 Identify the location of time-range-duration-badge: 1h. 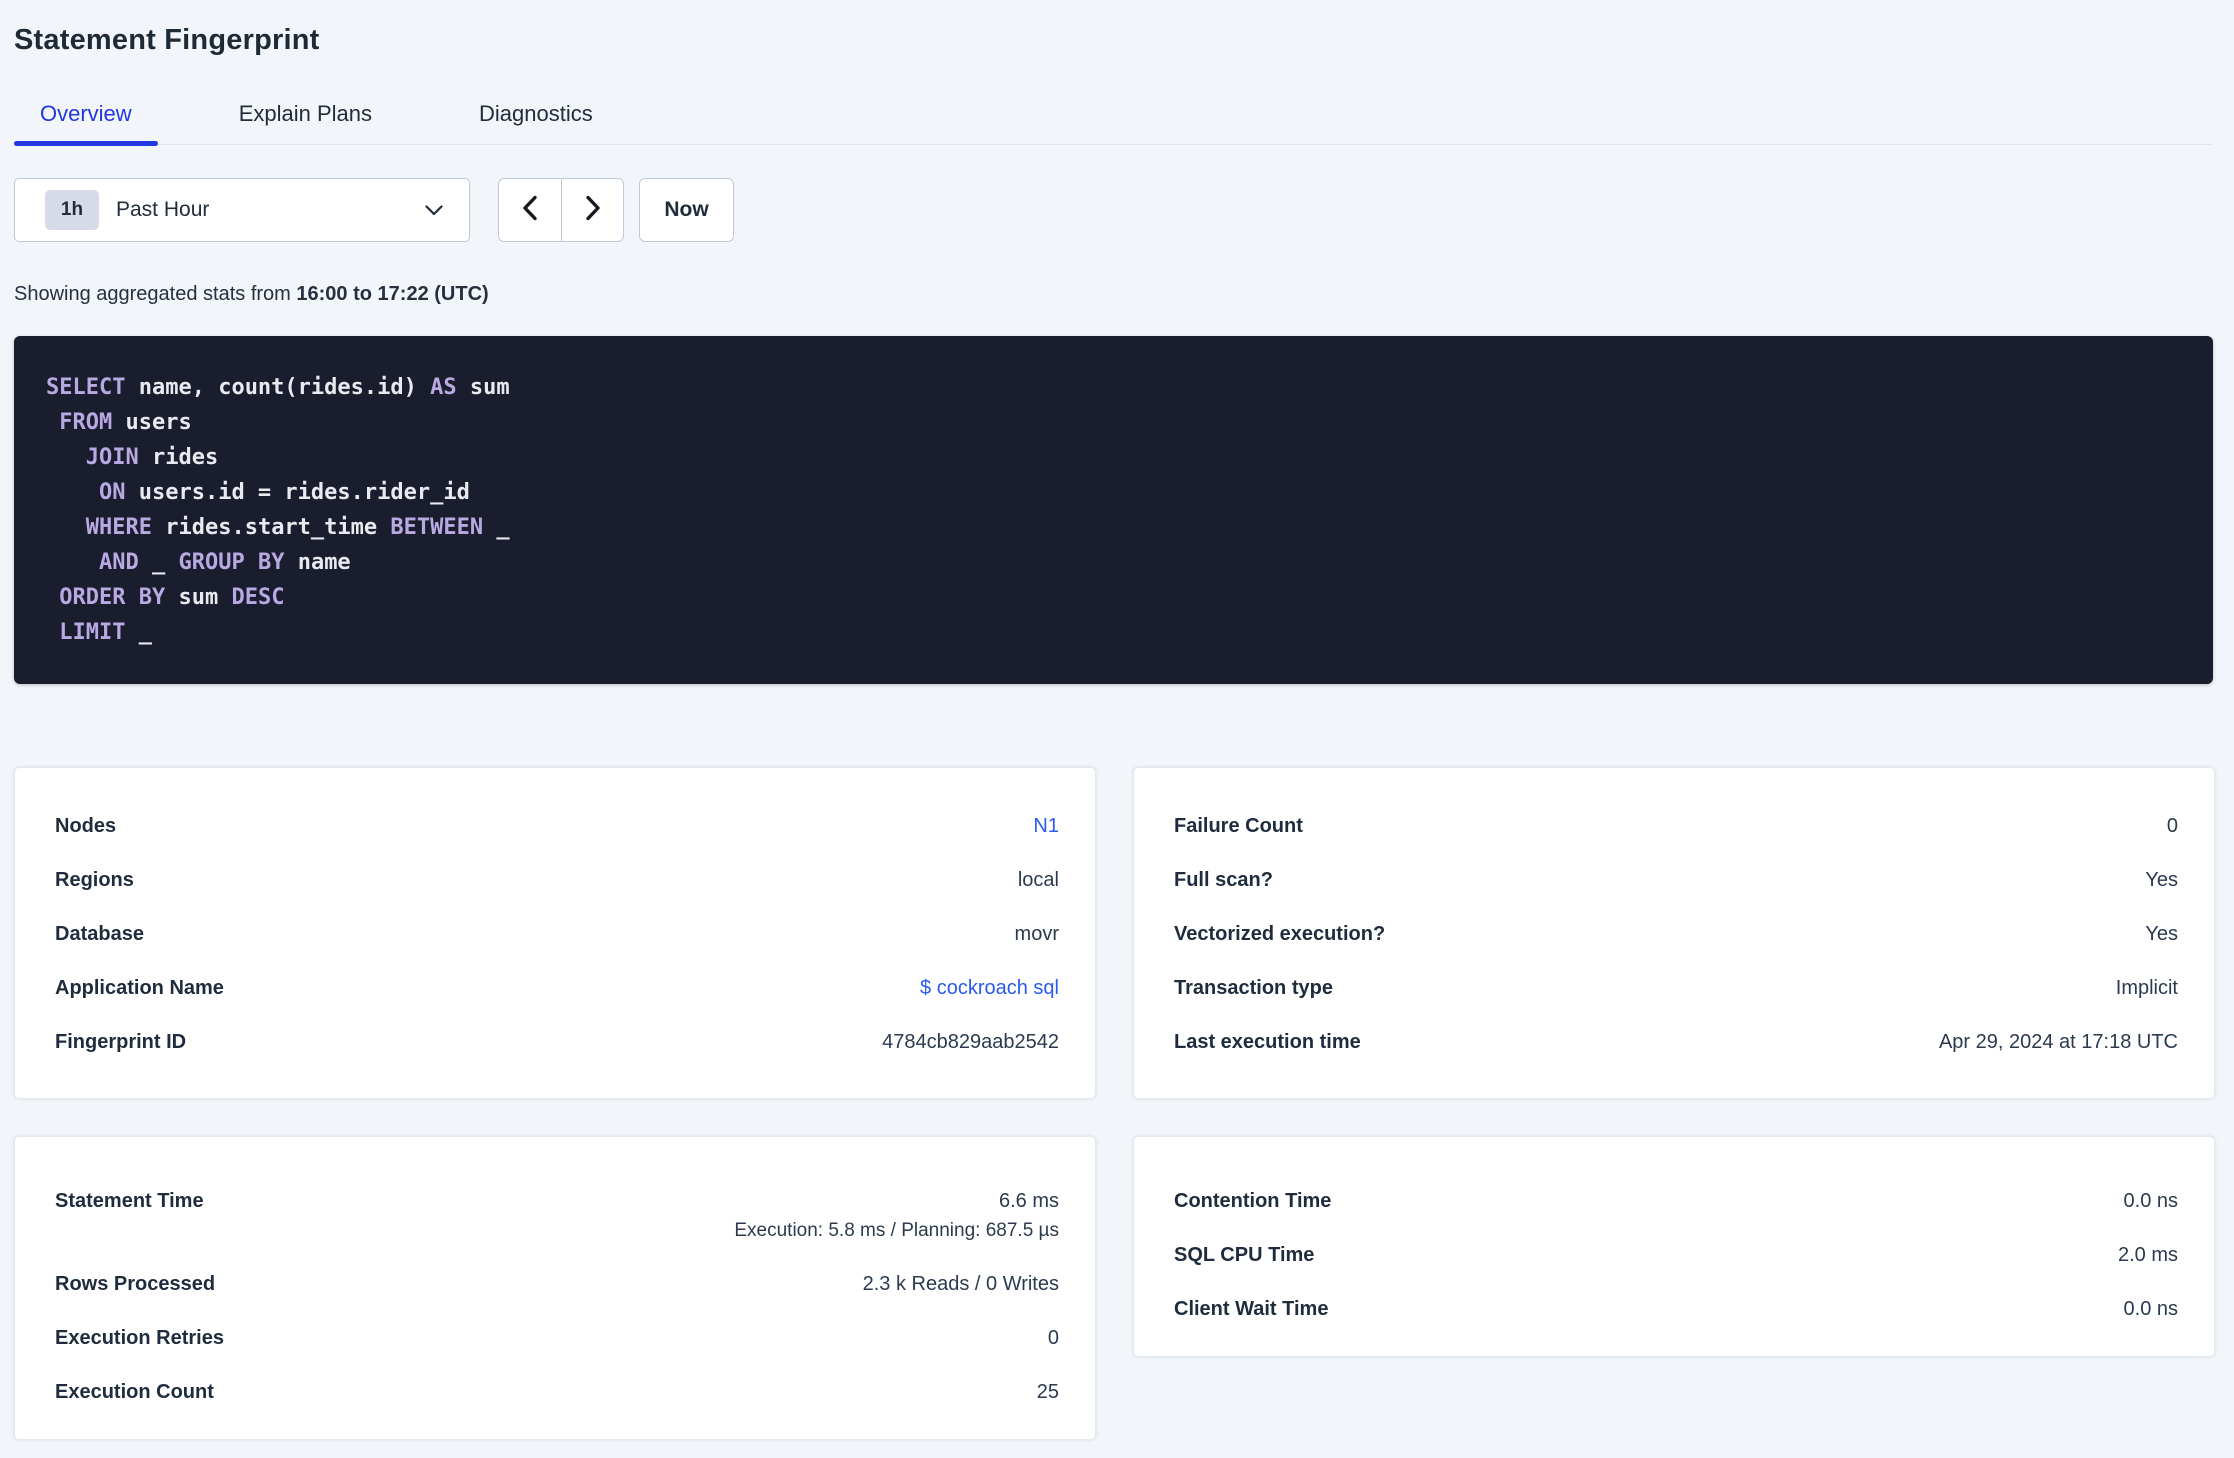
(72, 210).